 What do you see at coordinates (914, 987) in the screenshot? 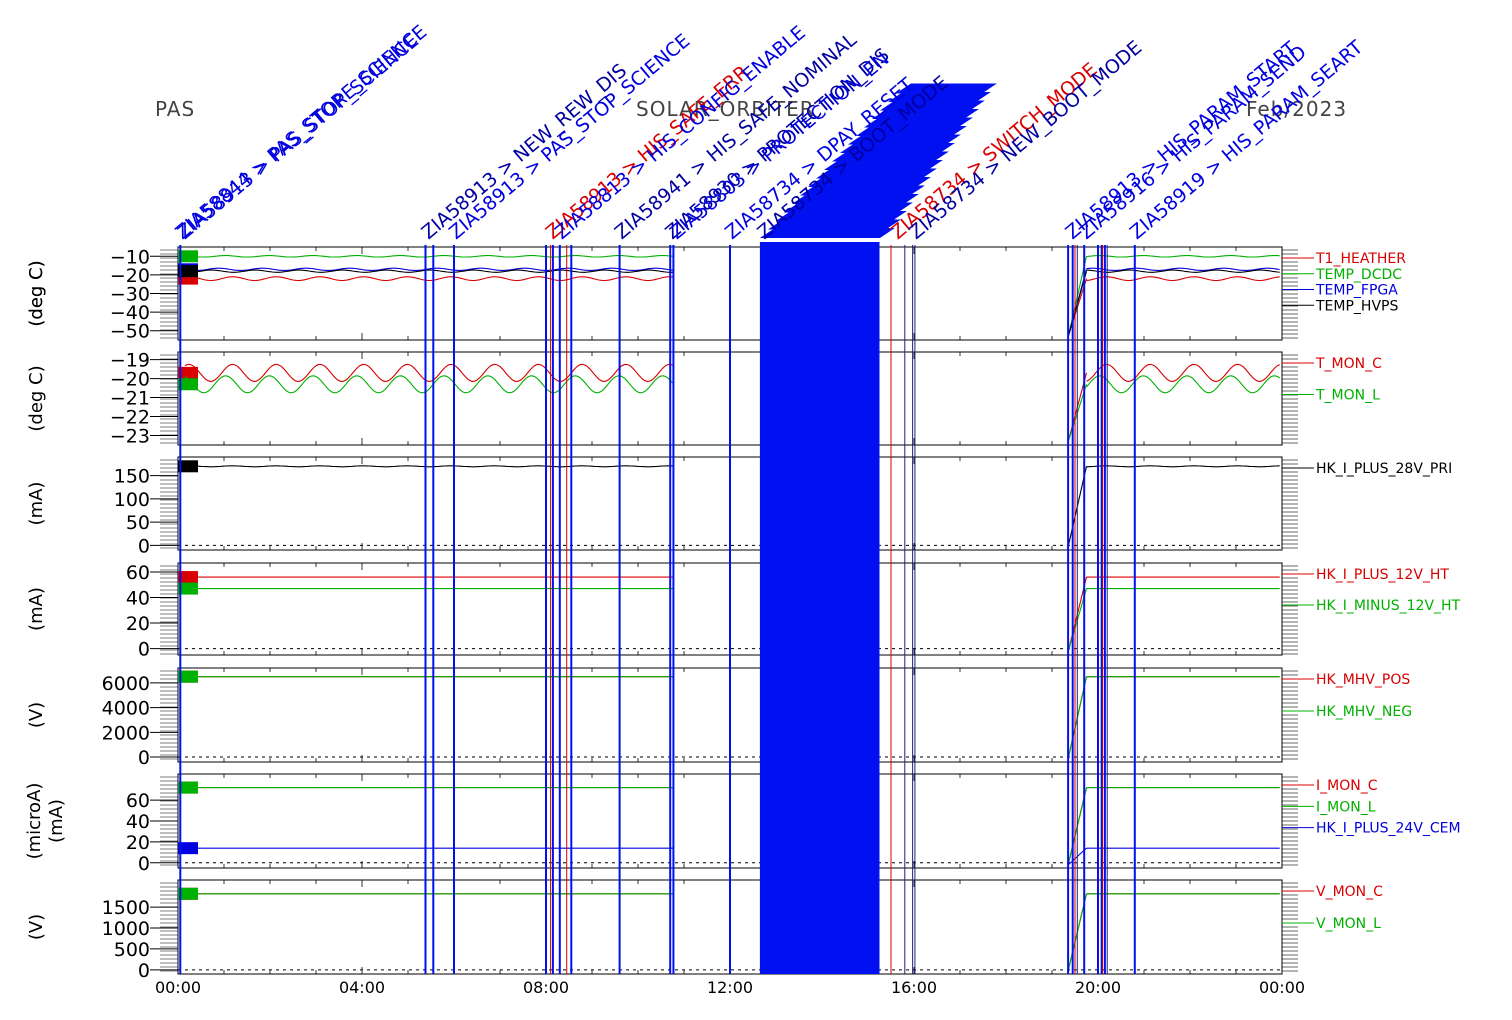
I see `x-tick-label: 16:00` at bounding box center [914, 987].